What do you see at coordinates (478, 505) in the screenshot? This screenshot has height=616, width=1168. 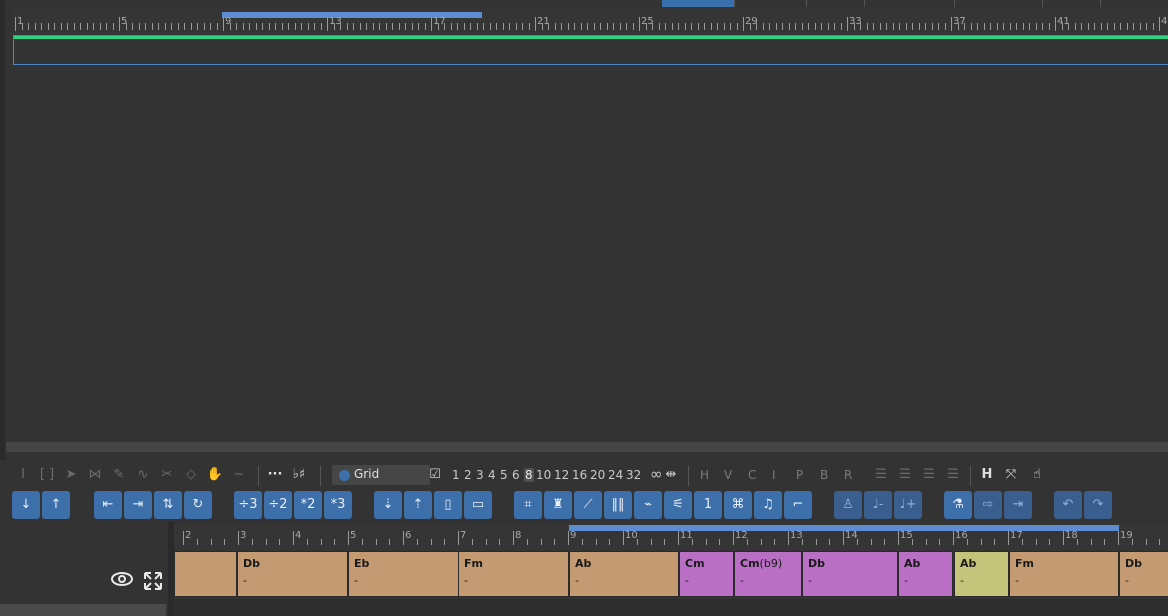 I see `ruler-horizontal-button: ▭` at bounding box center [478, 505].